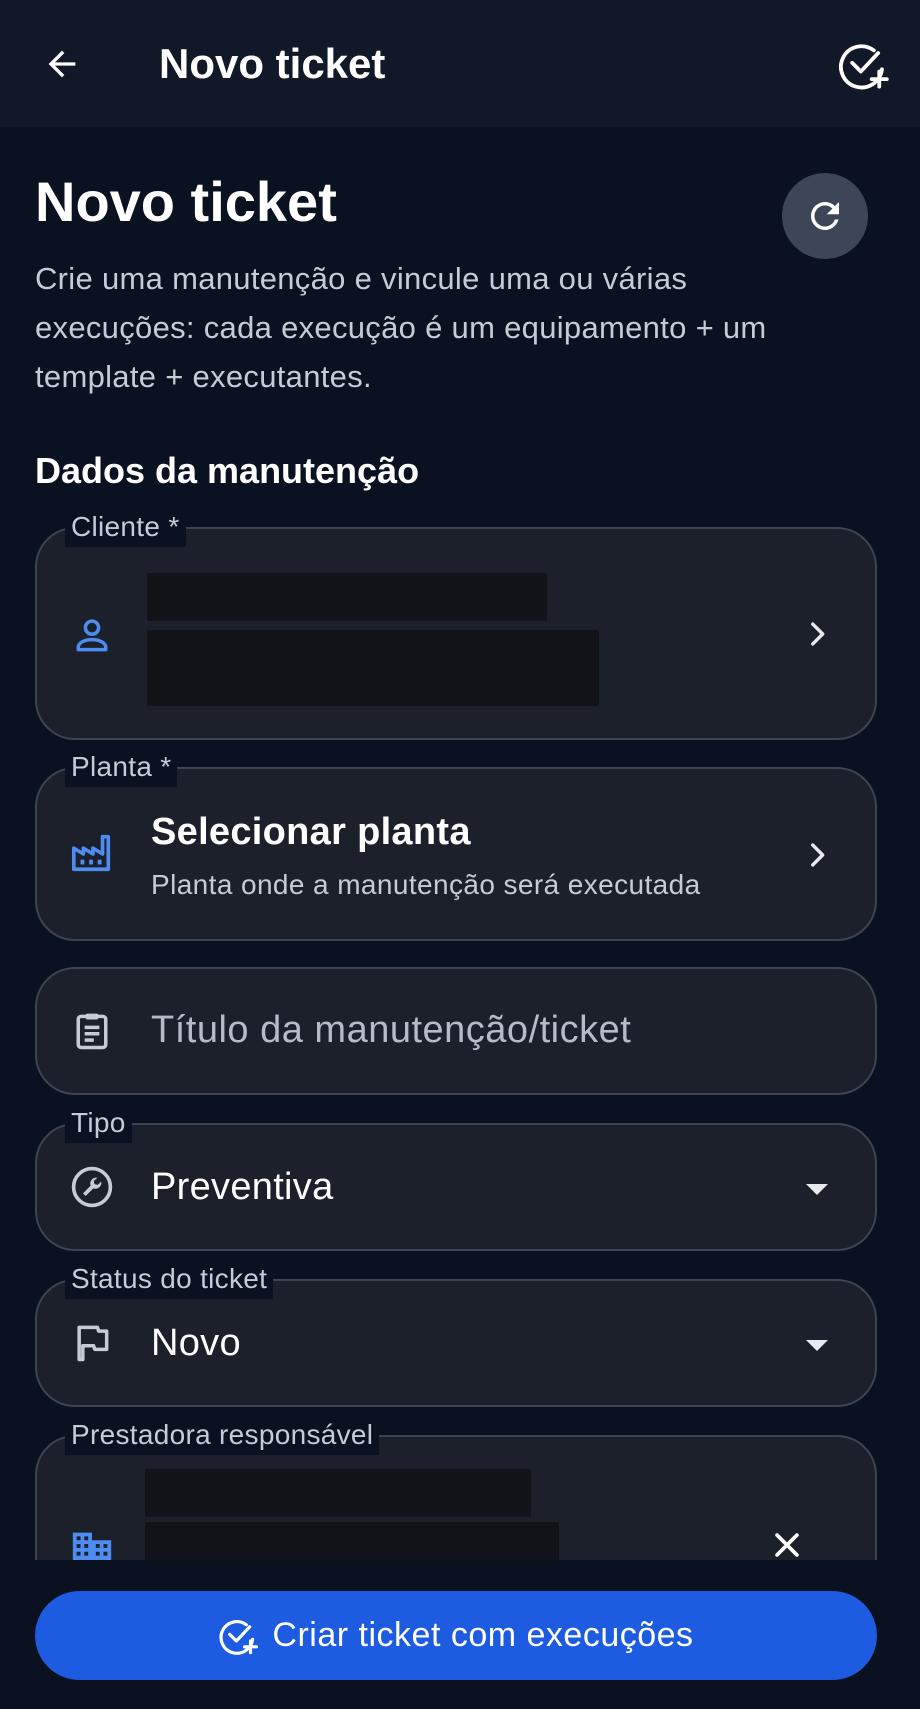 The width and height of the screenshot is (920, 1709). Describe the element at coordinates (347, 597) in the screenshot. I see `cliente-name-redacted` at that location.